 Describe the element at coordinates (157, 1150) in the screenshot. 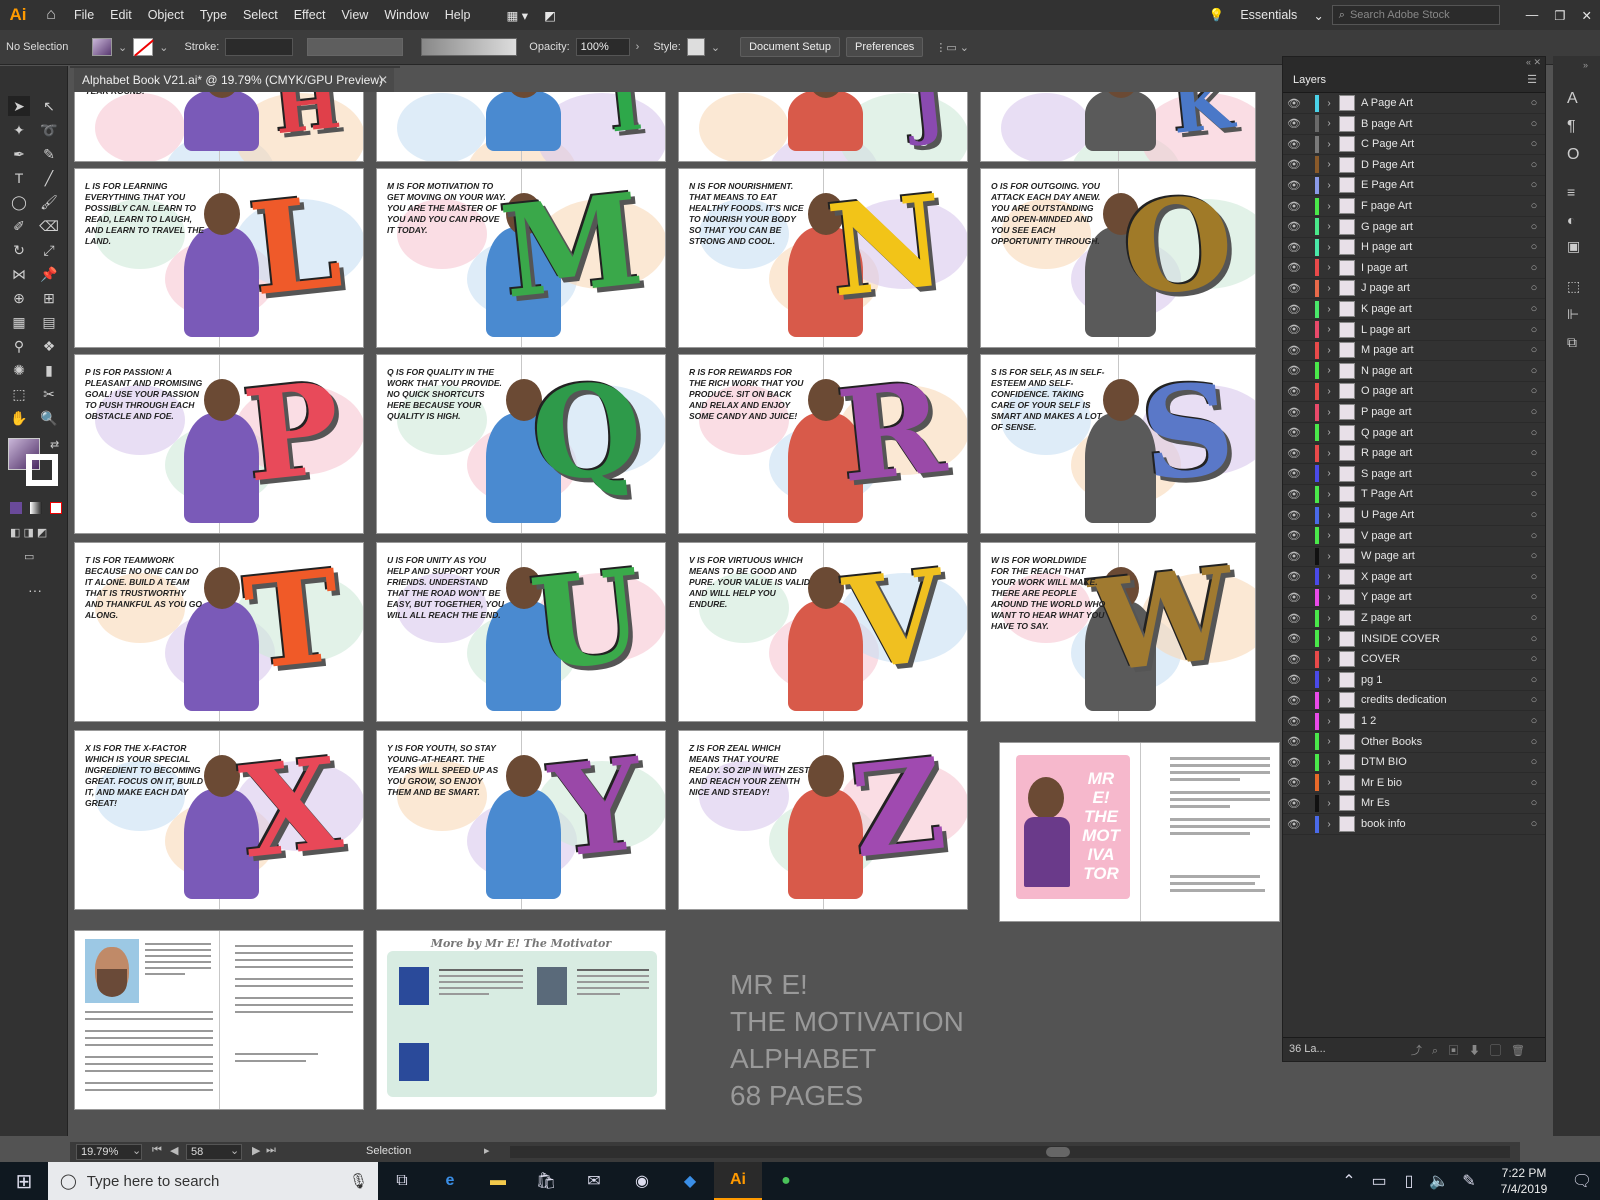

I see `first-artboard-icon: ⏮` at that location.